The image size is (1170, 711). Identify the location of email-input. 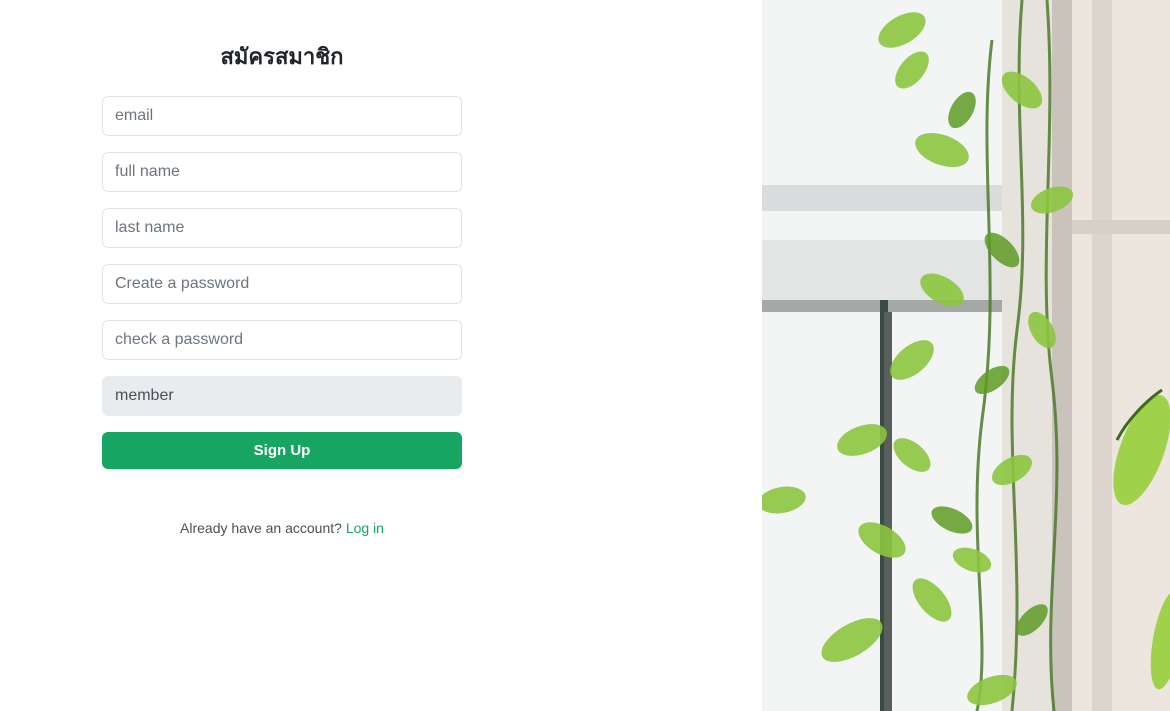
(282, 116).